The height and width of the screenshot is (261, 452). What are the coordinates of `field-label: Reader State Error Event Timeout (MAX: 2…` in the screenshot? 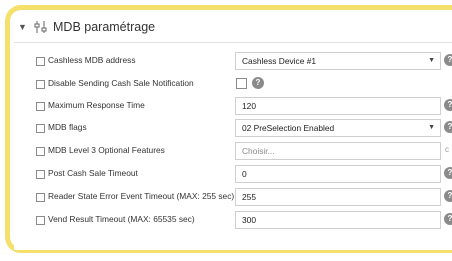 It's located at (141, 196).